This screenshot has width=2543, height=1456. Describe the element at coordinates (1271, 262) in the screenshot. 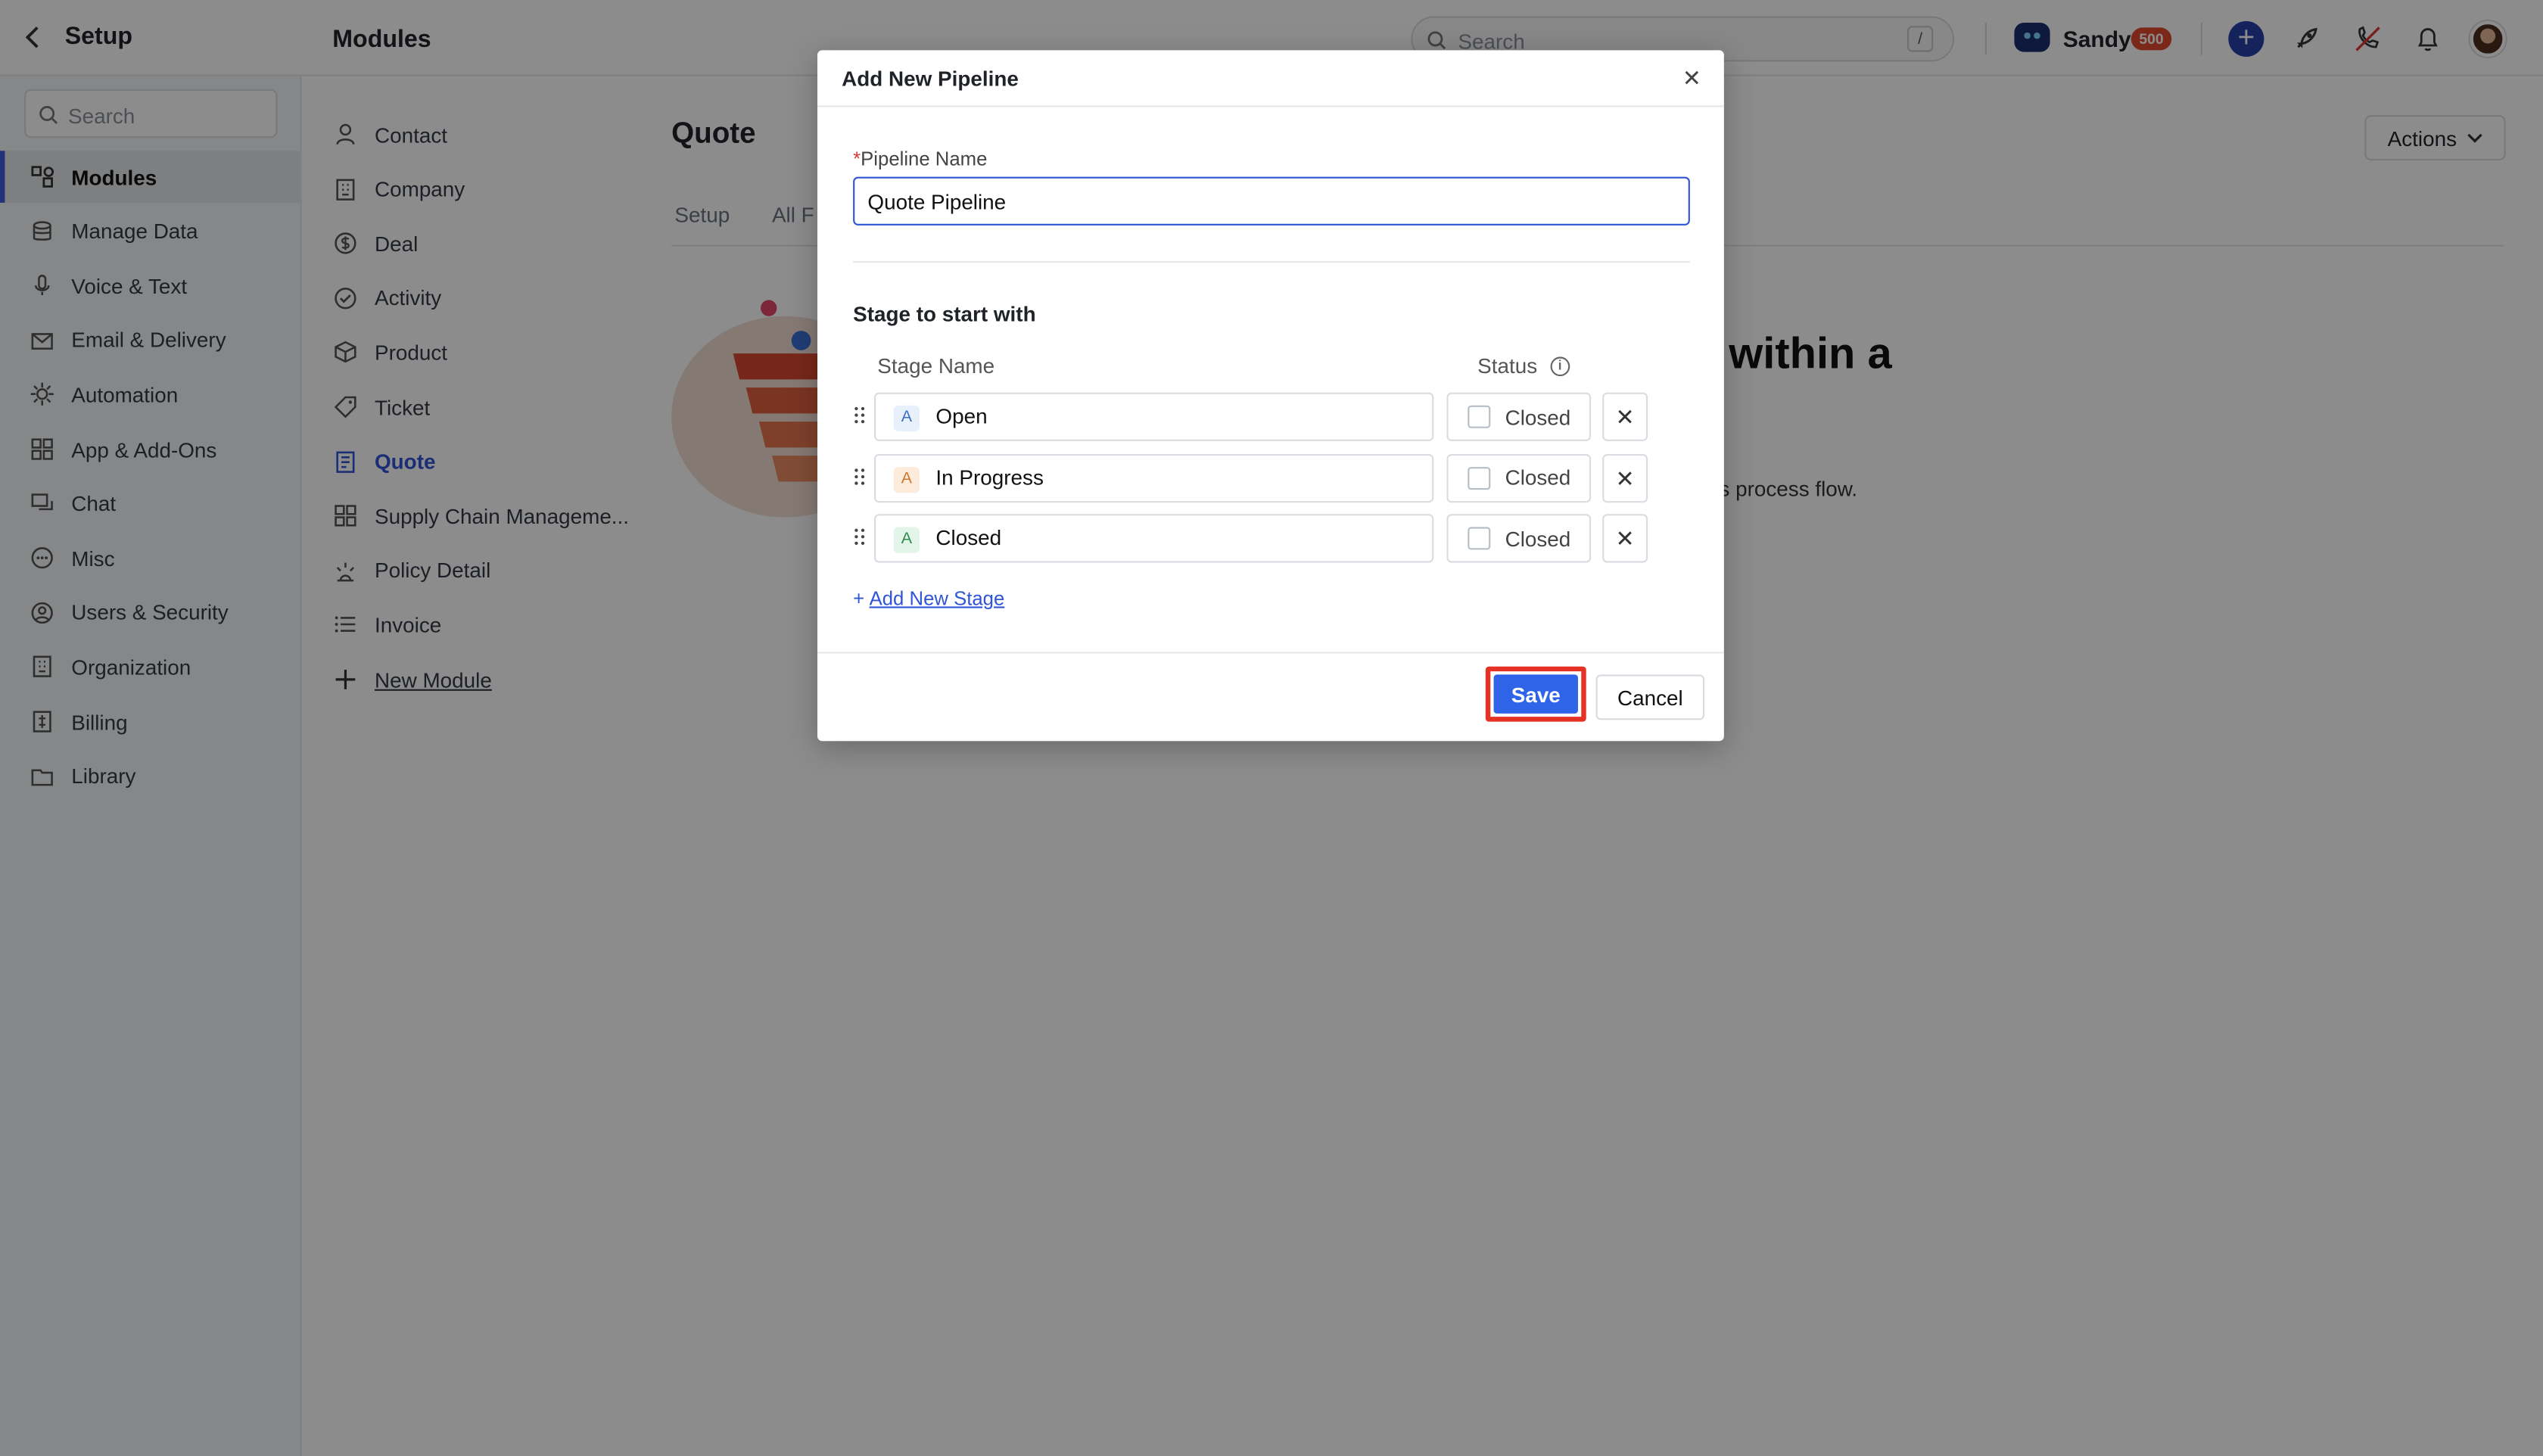

I see `section-divider` at that location.